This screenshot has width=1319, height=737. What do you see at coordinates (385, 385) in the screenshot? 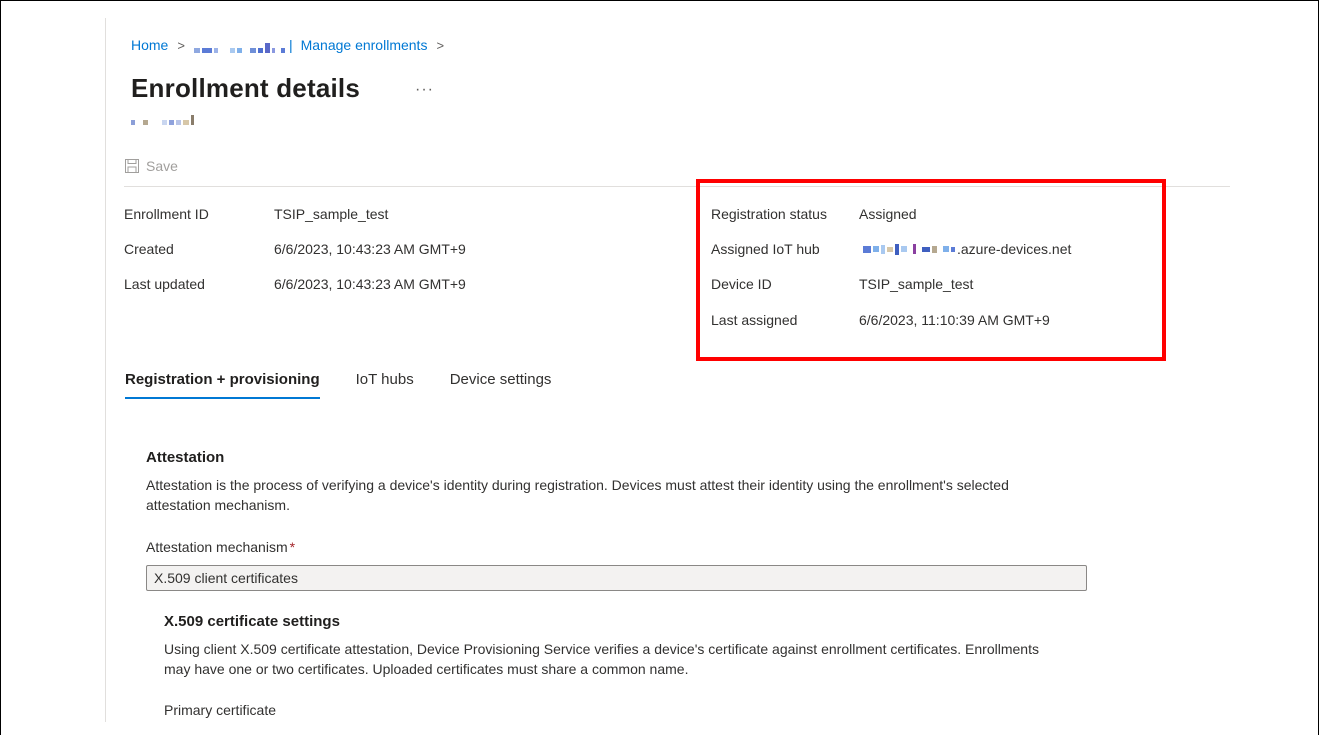
I see `tab-iot-hubs: IoT hubs` at bounding box center [385, 385].